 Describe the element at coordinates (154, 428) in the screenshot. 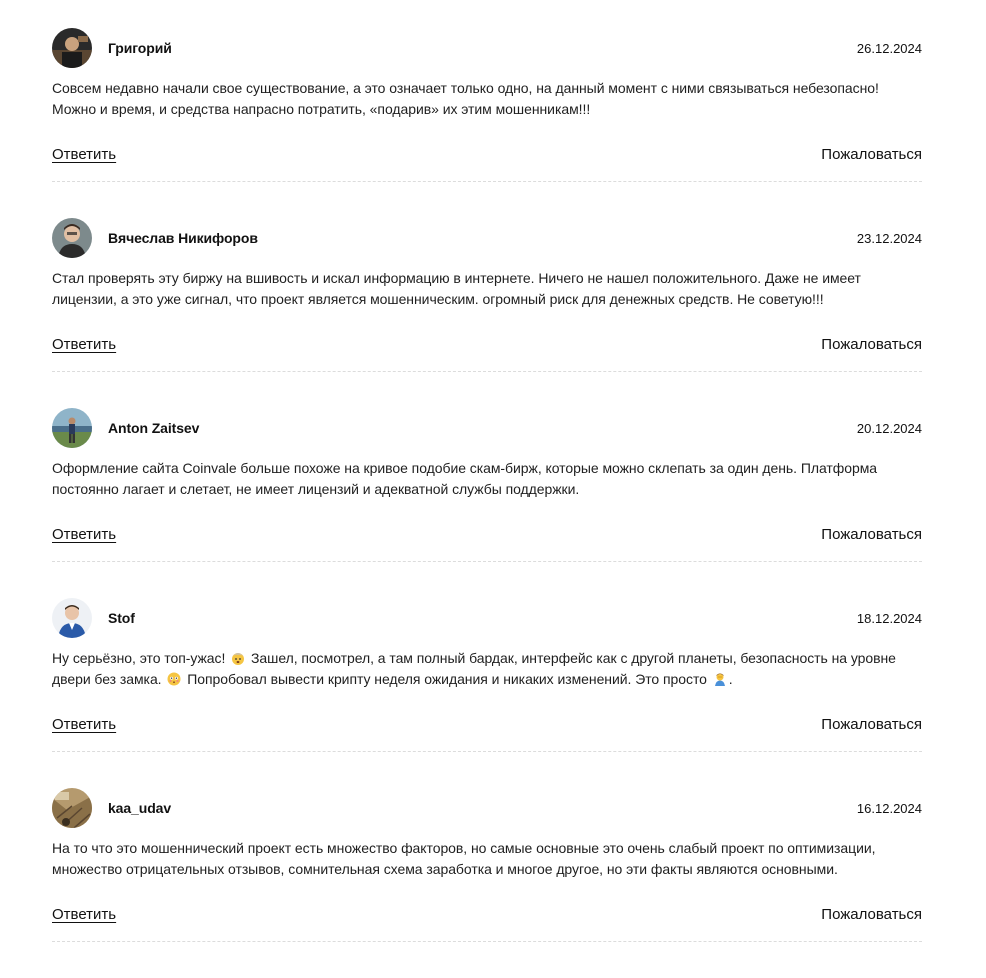

I see `author-name: Anton Zaitsev` at that location.